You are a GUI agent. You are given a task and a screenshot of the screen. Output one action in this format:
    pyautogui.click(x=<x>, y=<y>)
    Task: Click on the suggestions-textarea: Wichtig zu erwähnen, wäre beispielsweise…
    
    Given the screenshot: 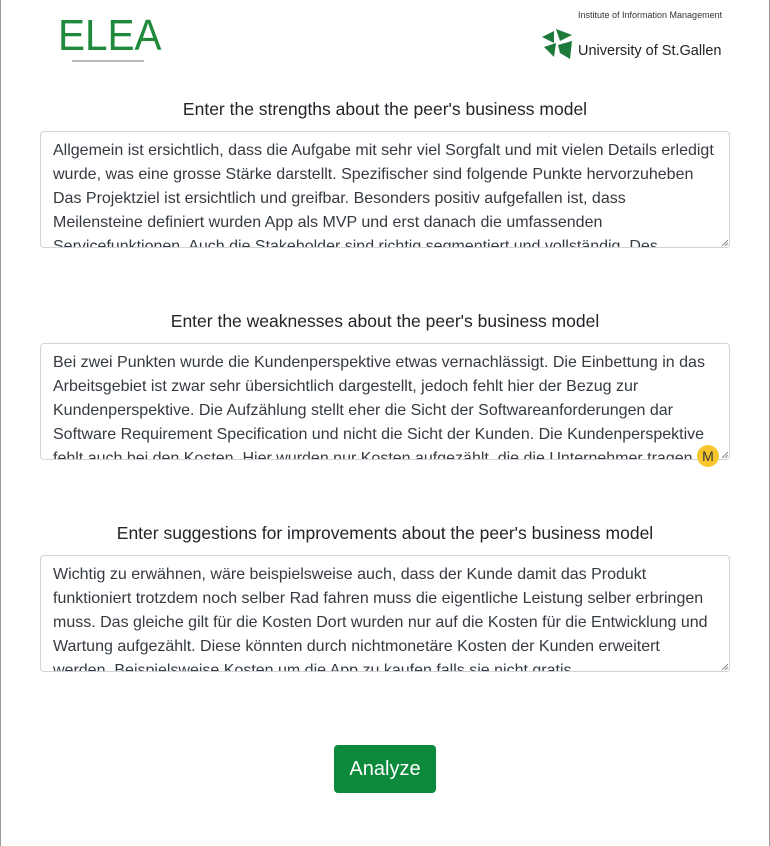 What is the action you would take?
    pyautogui.click(x=385, y=613)
    